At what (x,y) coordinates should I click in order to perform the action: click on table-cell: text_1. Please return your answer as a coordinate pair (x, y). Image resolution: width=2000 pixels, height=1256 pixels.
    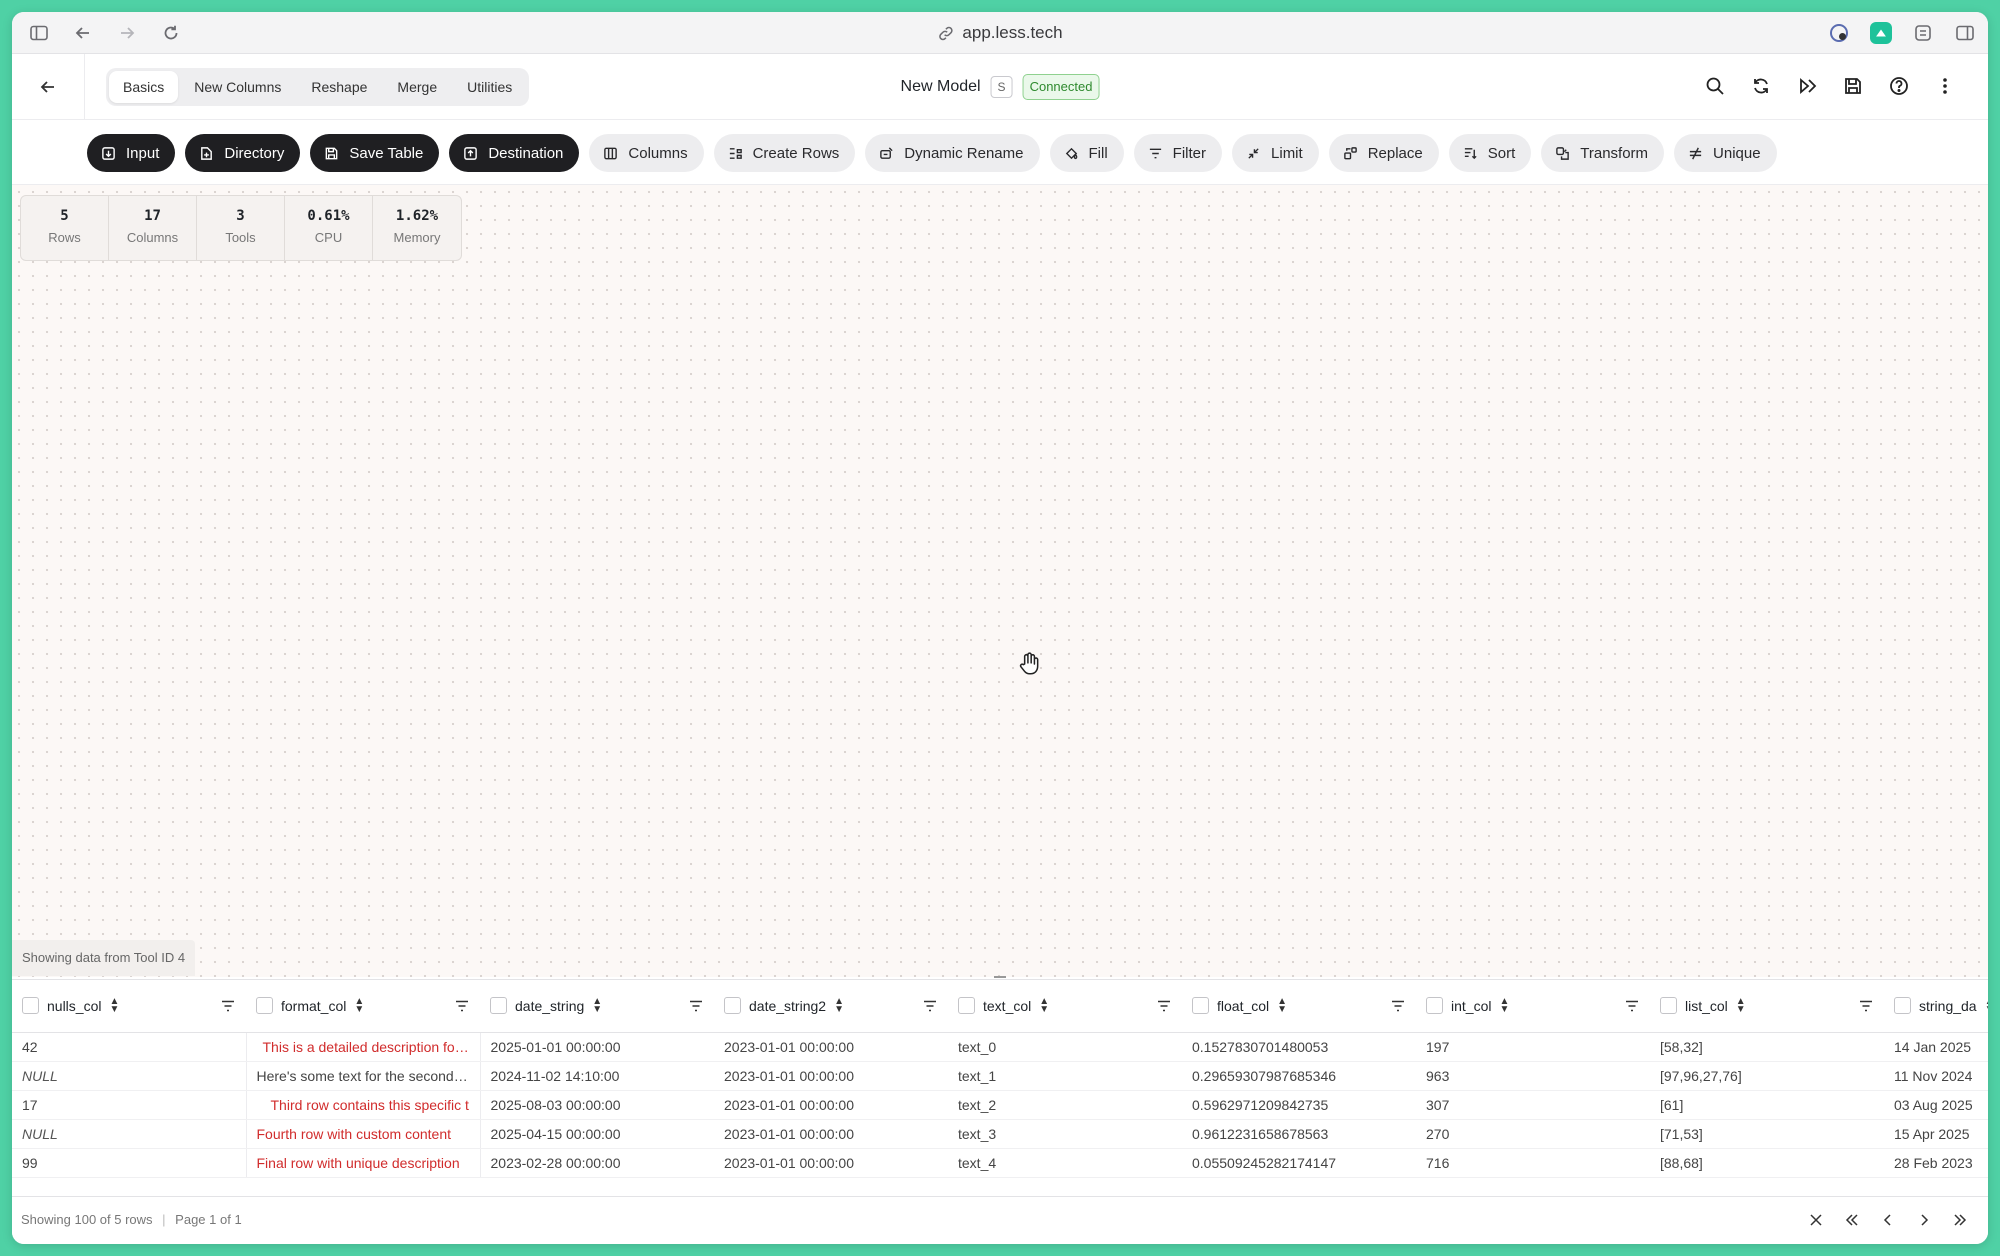
    Looking at the image, I should click on (1065, 1076).